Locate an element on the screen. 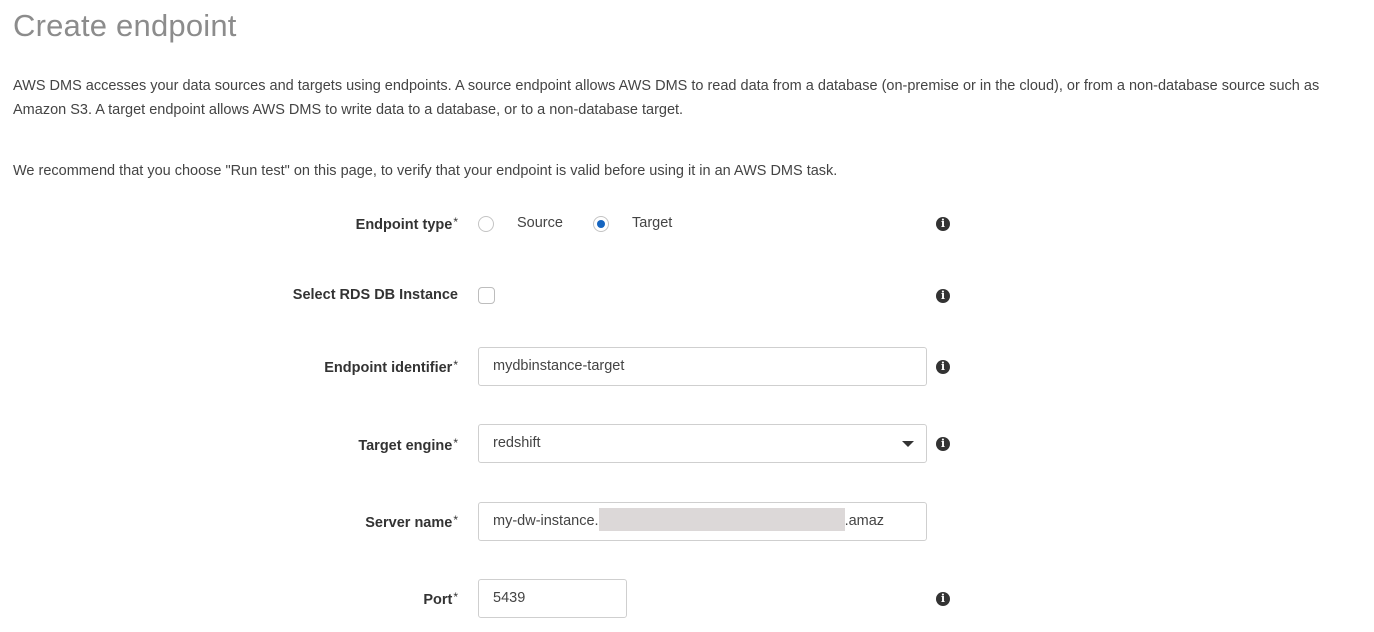 This screenshot has width=1374, height=632. server-name-suffix: .amaz is located at coordinates (864, 521).